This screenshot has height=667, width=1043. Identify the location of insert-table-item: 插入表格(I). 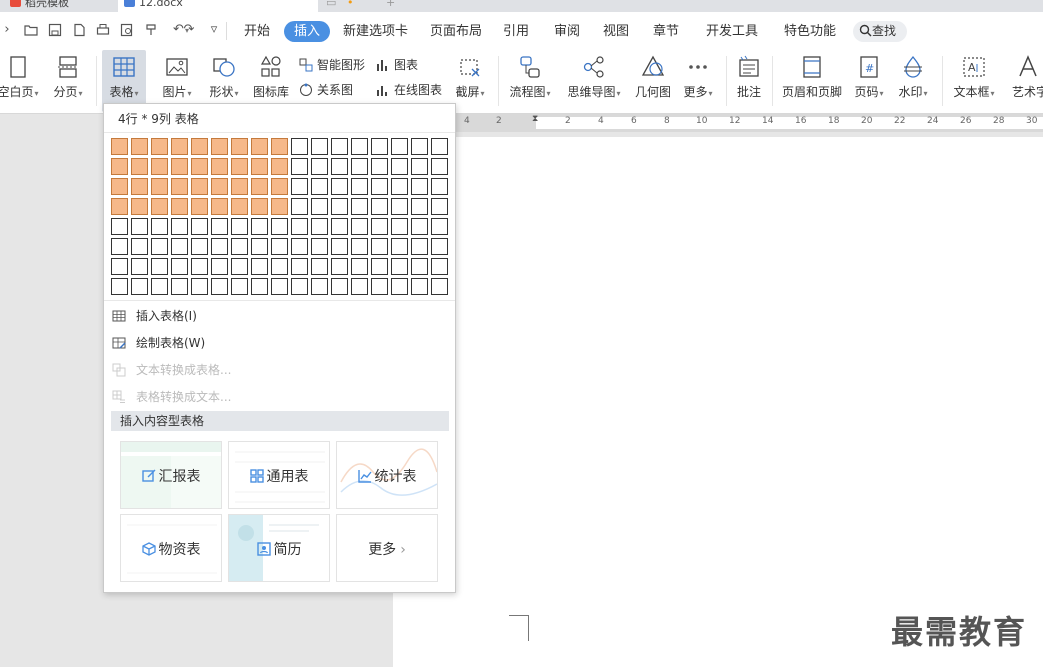
(280, 316).